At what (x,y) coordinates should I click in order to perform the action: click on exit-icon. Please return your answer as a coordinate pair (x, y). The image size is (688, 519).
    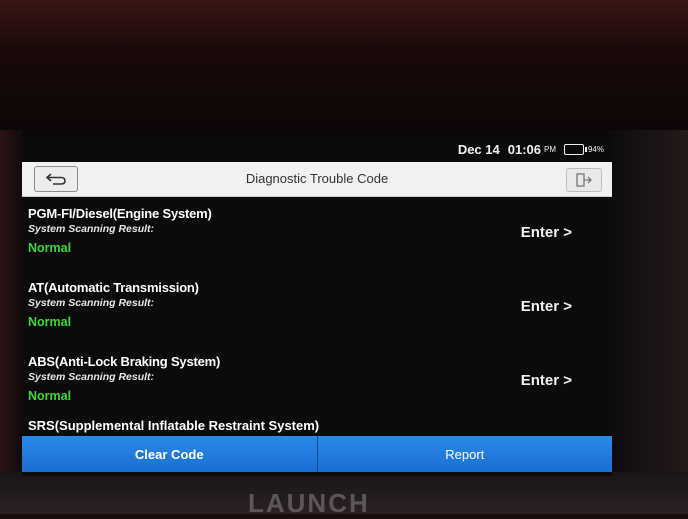
    Looking at the image, I should click on (584, 180).